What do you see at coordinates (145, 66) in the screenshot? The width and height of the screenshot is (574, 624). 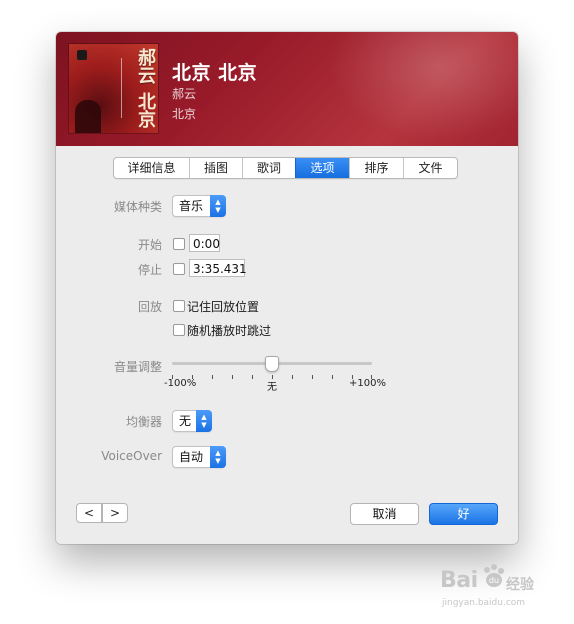 I see `album-art-title-artist: 郝云` at bounding box center [145, 66].